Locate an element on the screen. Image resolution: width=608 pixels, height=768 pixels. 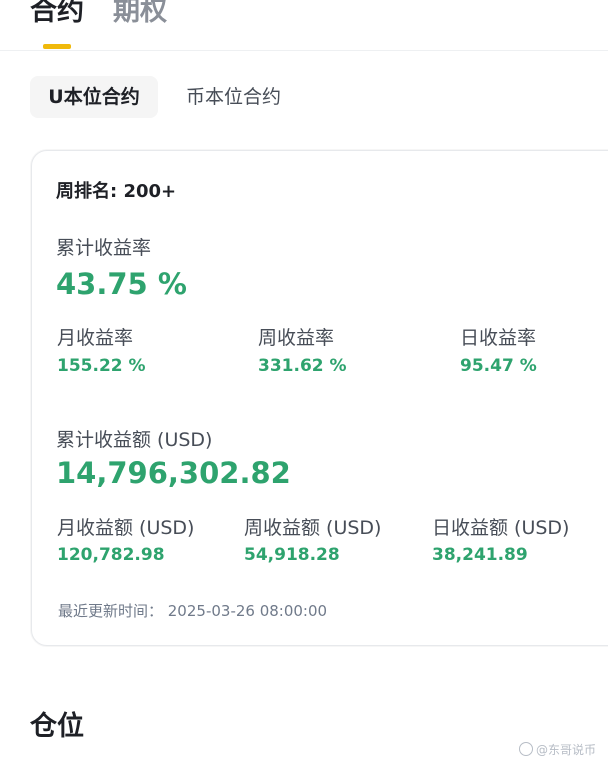
daily-rate-label: 日收益率 is located at coordinates (498, 338).